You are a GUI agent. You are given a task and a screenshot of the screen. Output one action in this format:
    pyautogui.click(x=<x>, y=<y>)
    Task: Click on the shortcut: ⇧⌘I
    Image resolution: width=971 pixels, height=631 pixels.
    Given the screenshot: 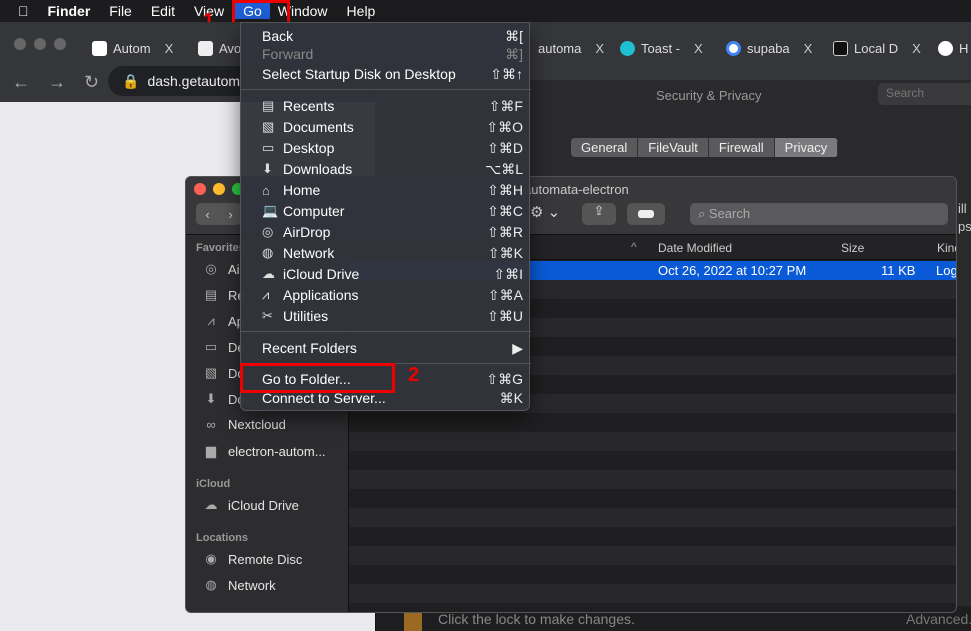 What is the action you would take?
    pyautogui.click(x=508, y=273)
    